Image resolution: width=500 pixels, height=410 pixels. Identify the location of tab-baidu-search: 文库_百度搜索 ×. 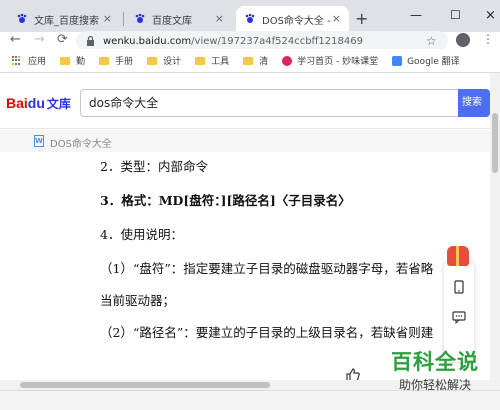
(64, 19).